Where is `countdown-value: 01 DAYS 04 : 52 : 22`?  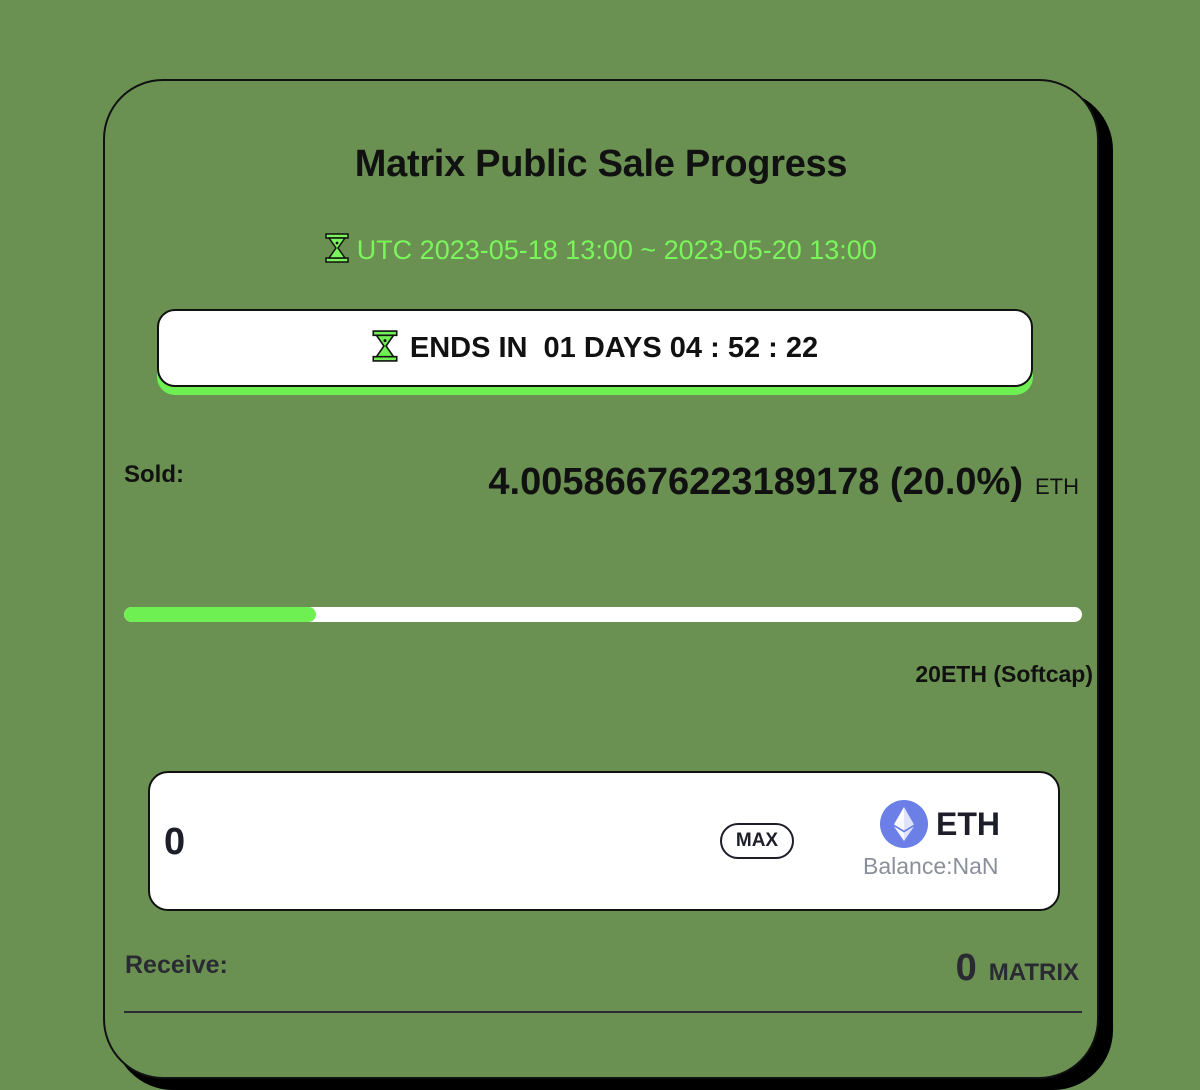
countdown-value: 01 DAYS 04 : 52 : 22 is located at coordinates (681, 347).